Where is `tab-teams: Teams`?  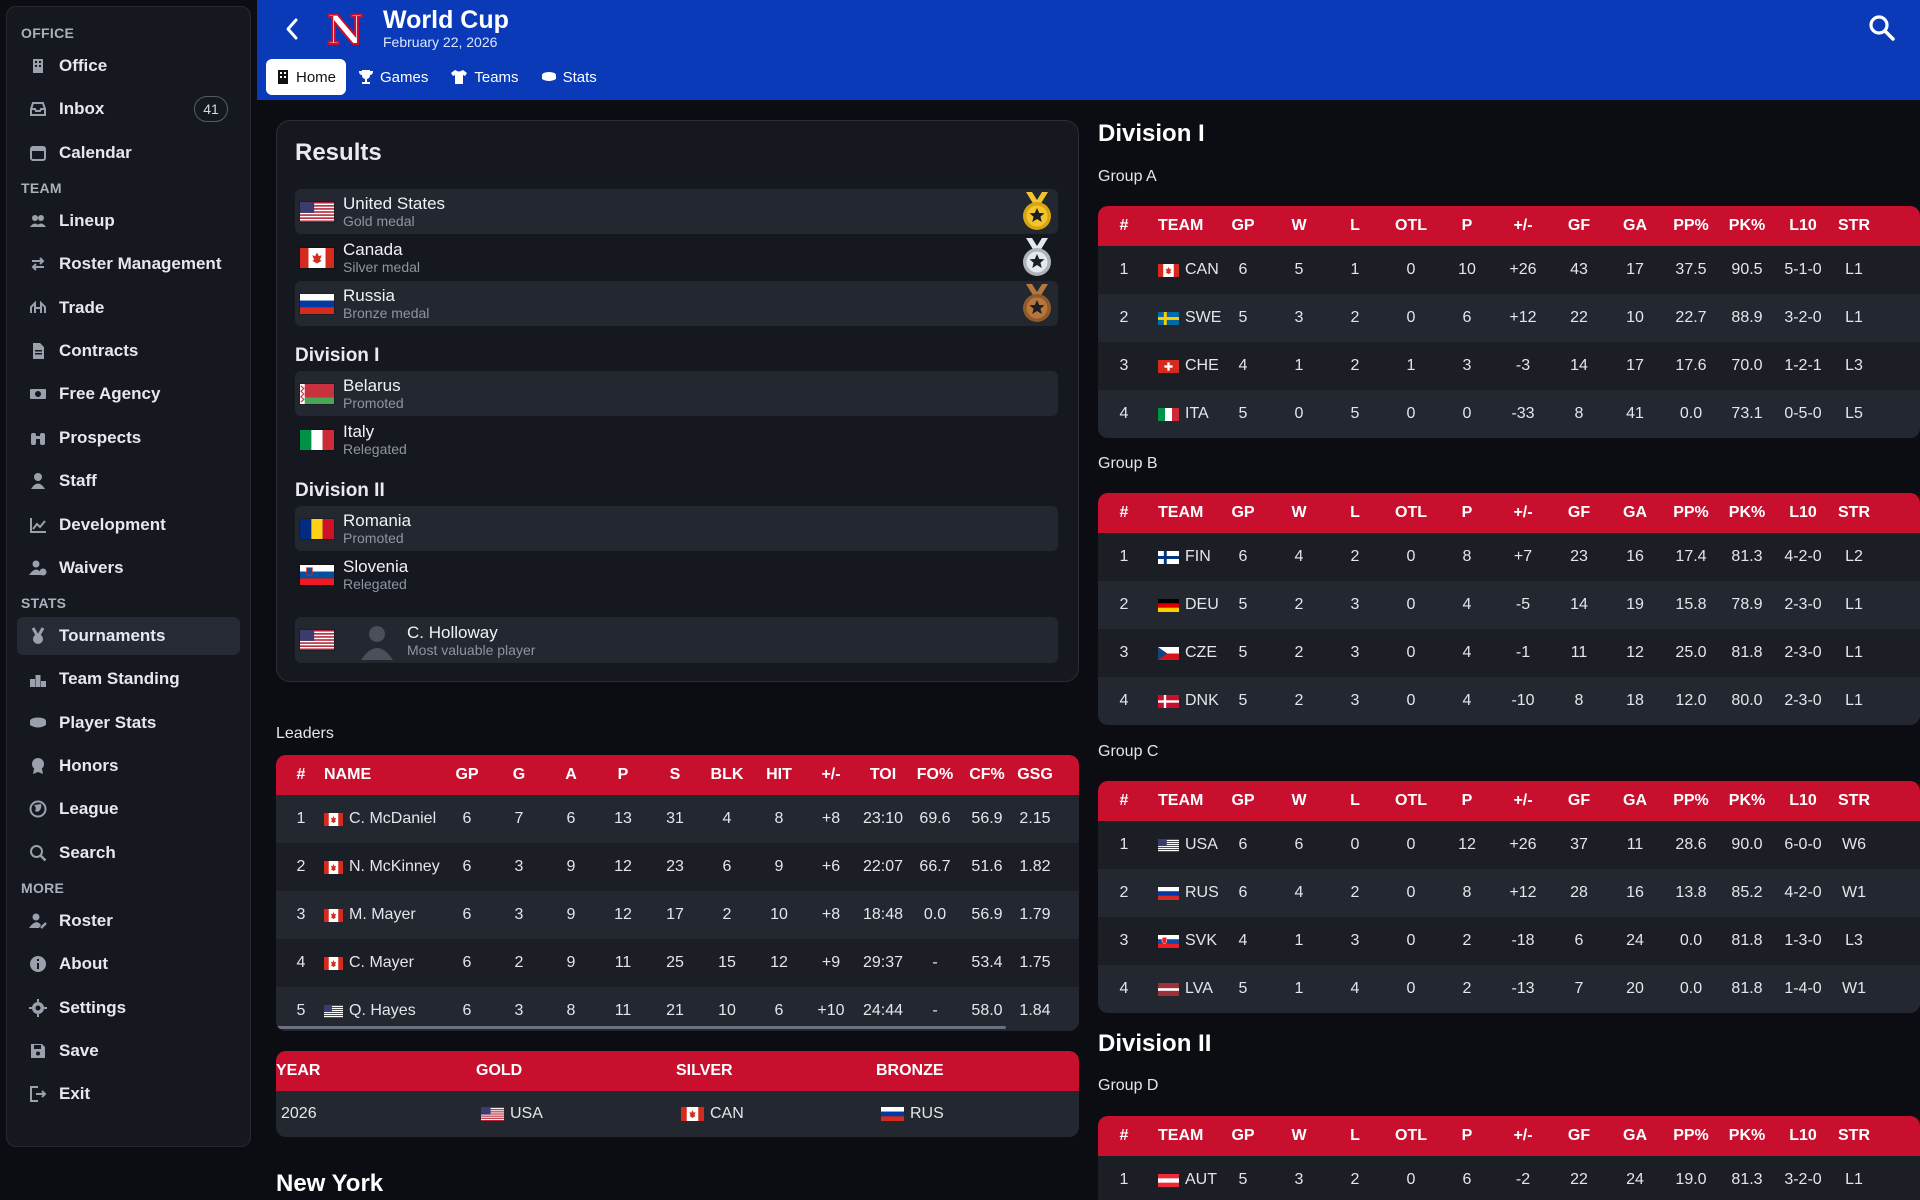 tab-teams: Teams is located at coordinates (484, 77).